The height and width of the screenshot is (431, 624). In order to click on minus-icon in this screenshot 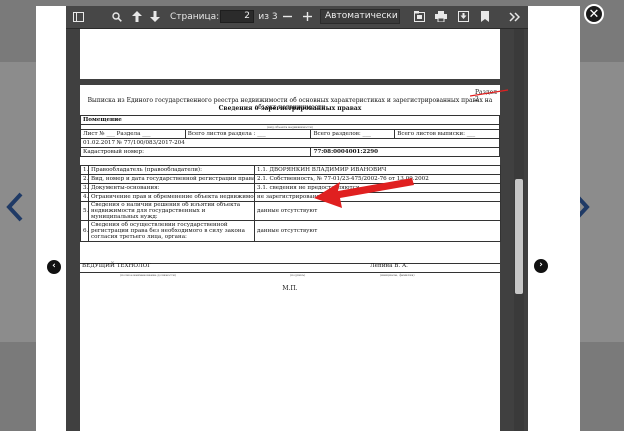, I will do `click(287, 16)`.